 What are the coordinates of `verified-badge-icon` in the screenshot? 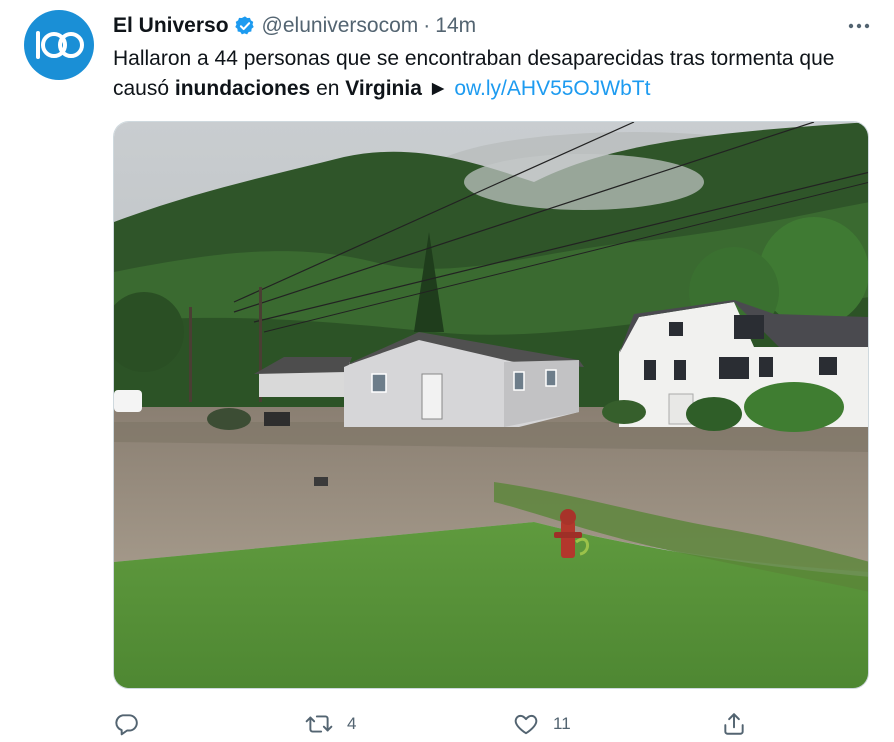 It's located at (245, 26).